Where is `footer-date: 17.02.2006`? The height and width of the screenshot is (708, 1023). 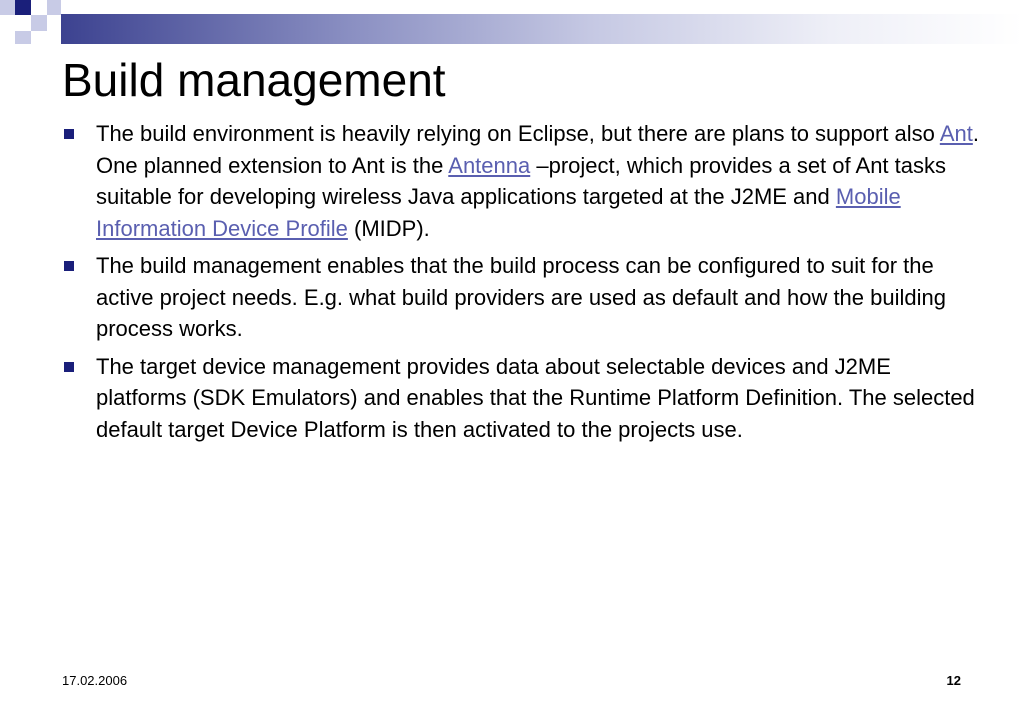
footer-date: 17.02.2006 is located at coordinates (95, 680).